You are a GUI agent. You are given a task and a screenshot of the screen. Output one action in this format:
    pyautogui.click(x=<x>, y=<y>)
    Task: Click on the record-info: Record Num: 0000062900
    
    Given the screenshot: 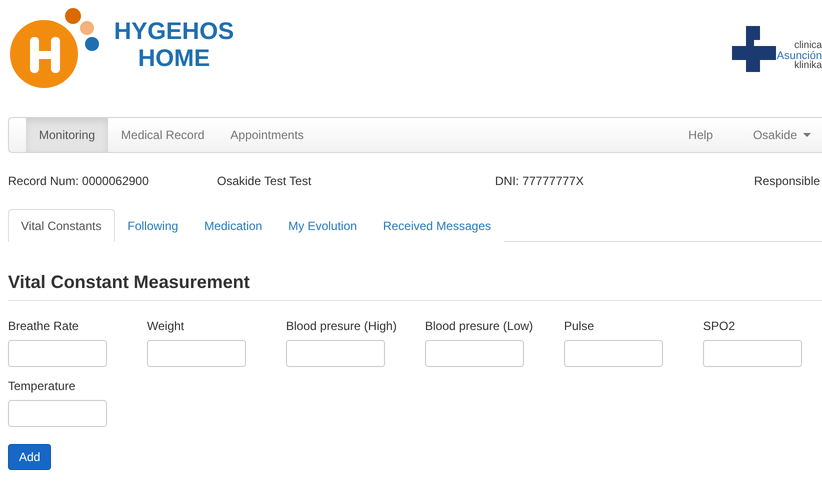 What is the action you would take?
    pyautogui.click(x=79, y=181)
    